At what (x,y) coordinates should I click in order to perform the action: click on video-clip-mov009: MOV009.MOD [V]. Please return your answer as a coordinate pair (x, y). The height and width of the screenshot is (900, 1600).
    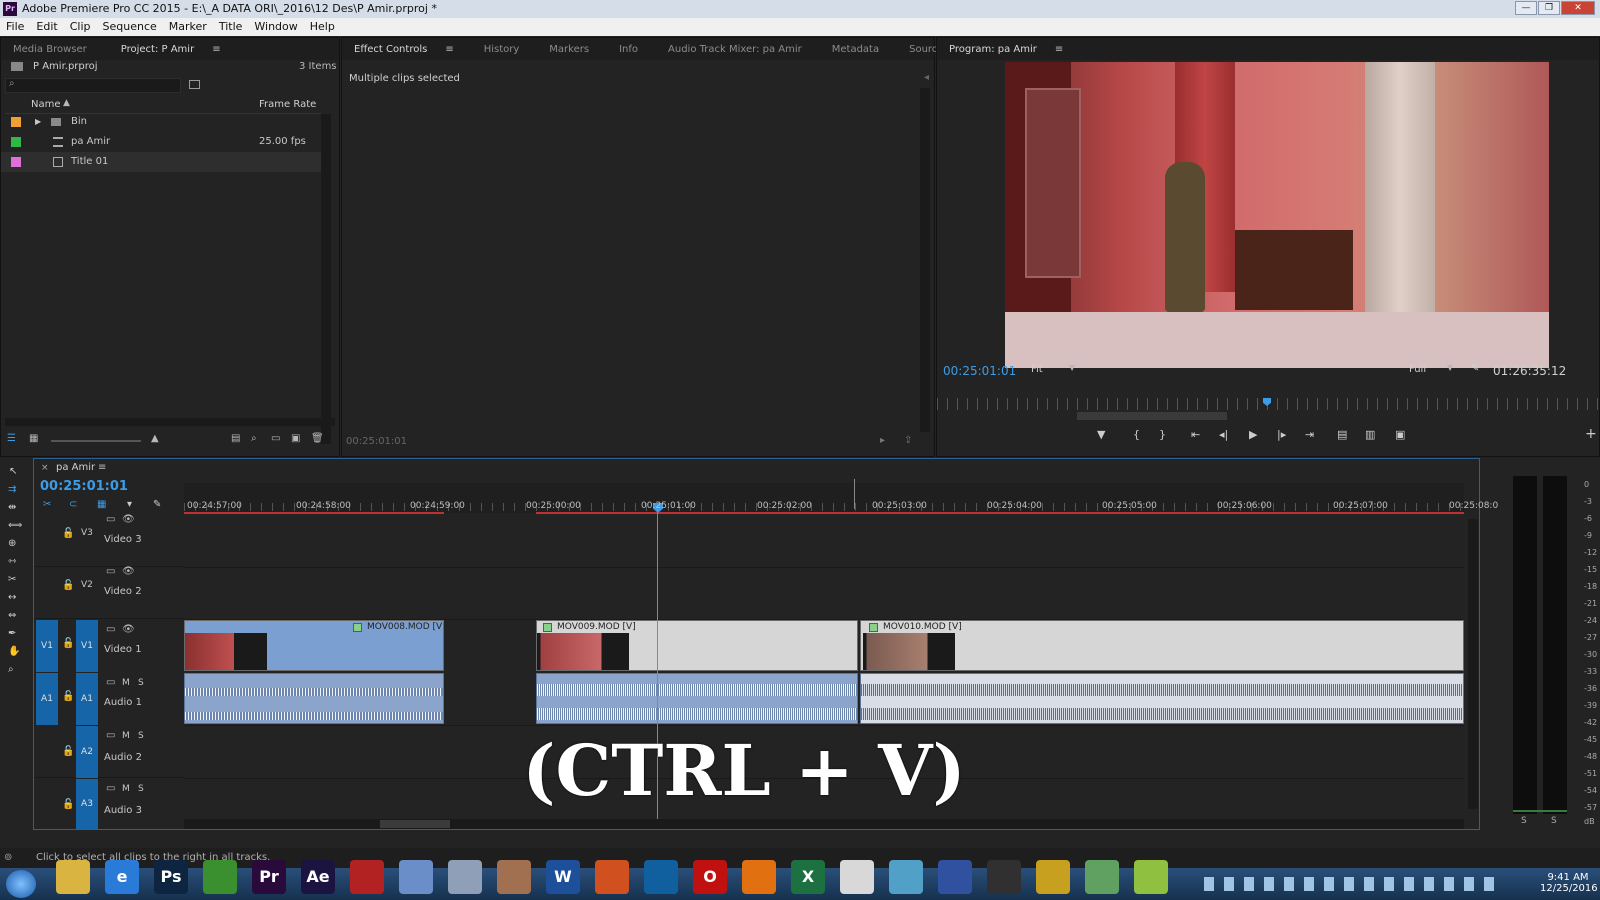
    Looking at the image, I should click on (697, 645).